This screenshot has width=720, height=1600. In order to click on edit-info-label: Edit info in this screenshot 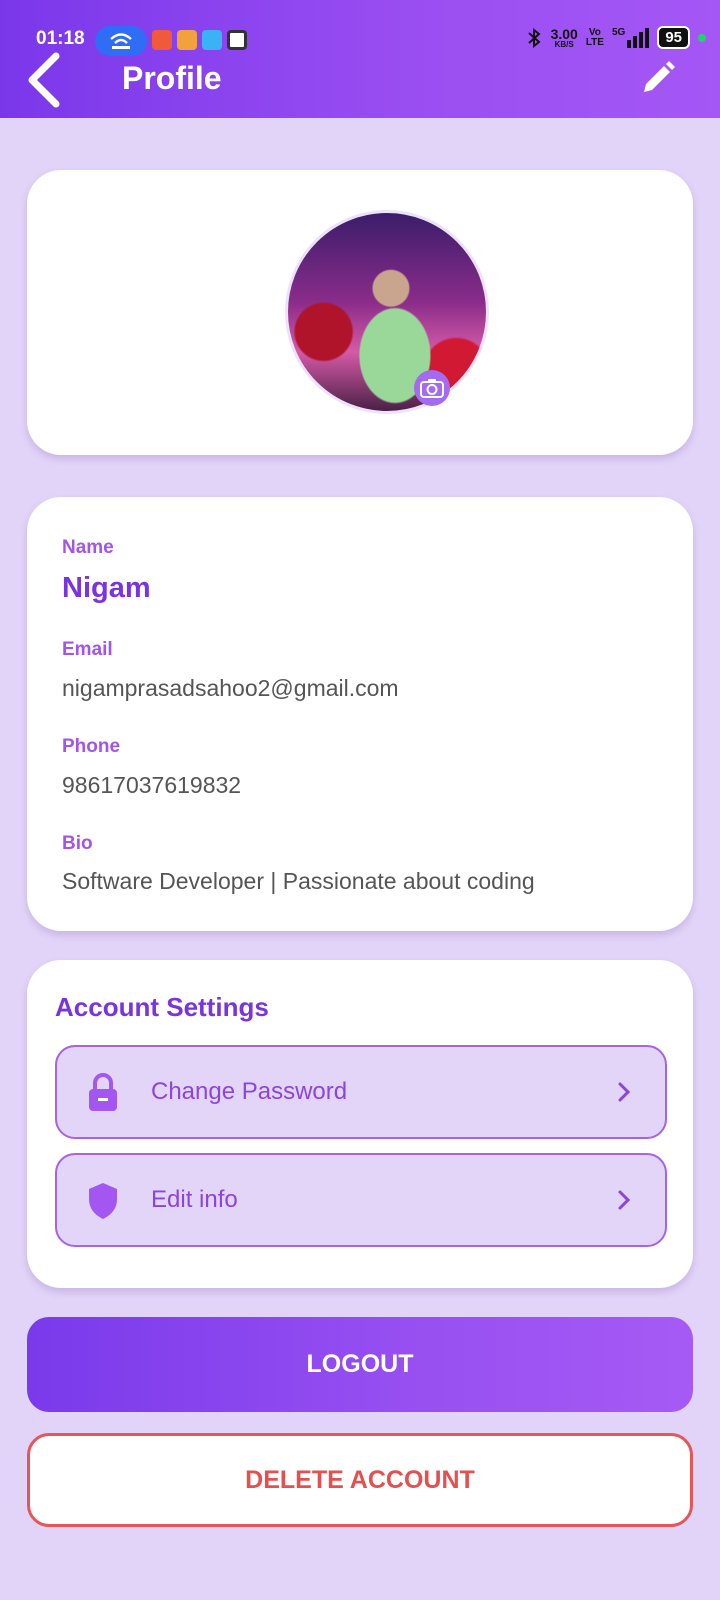, I will do `click(194, 1199)`.